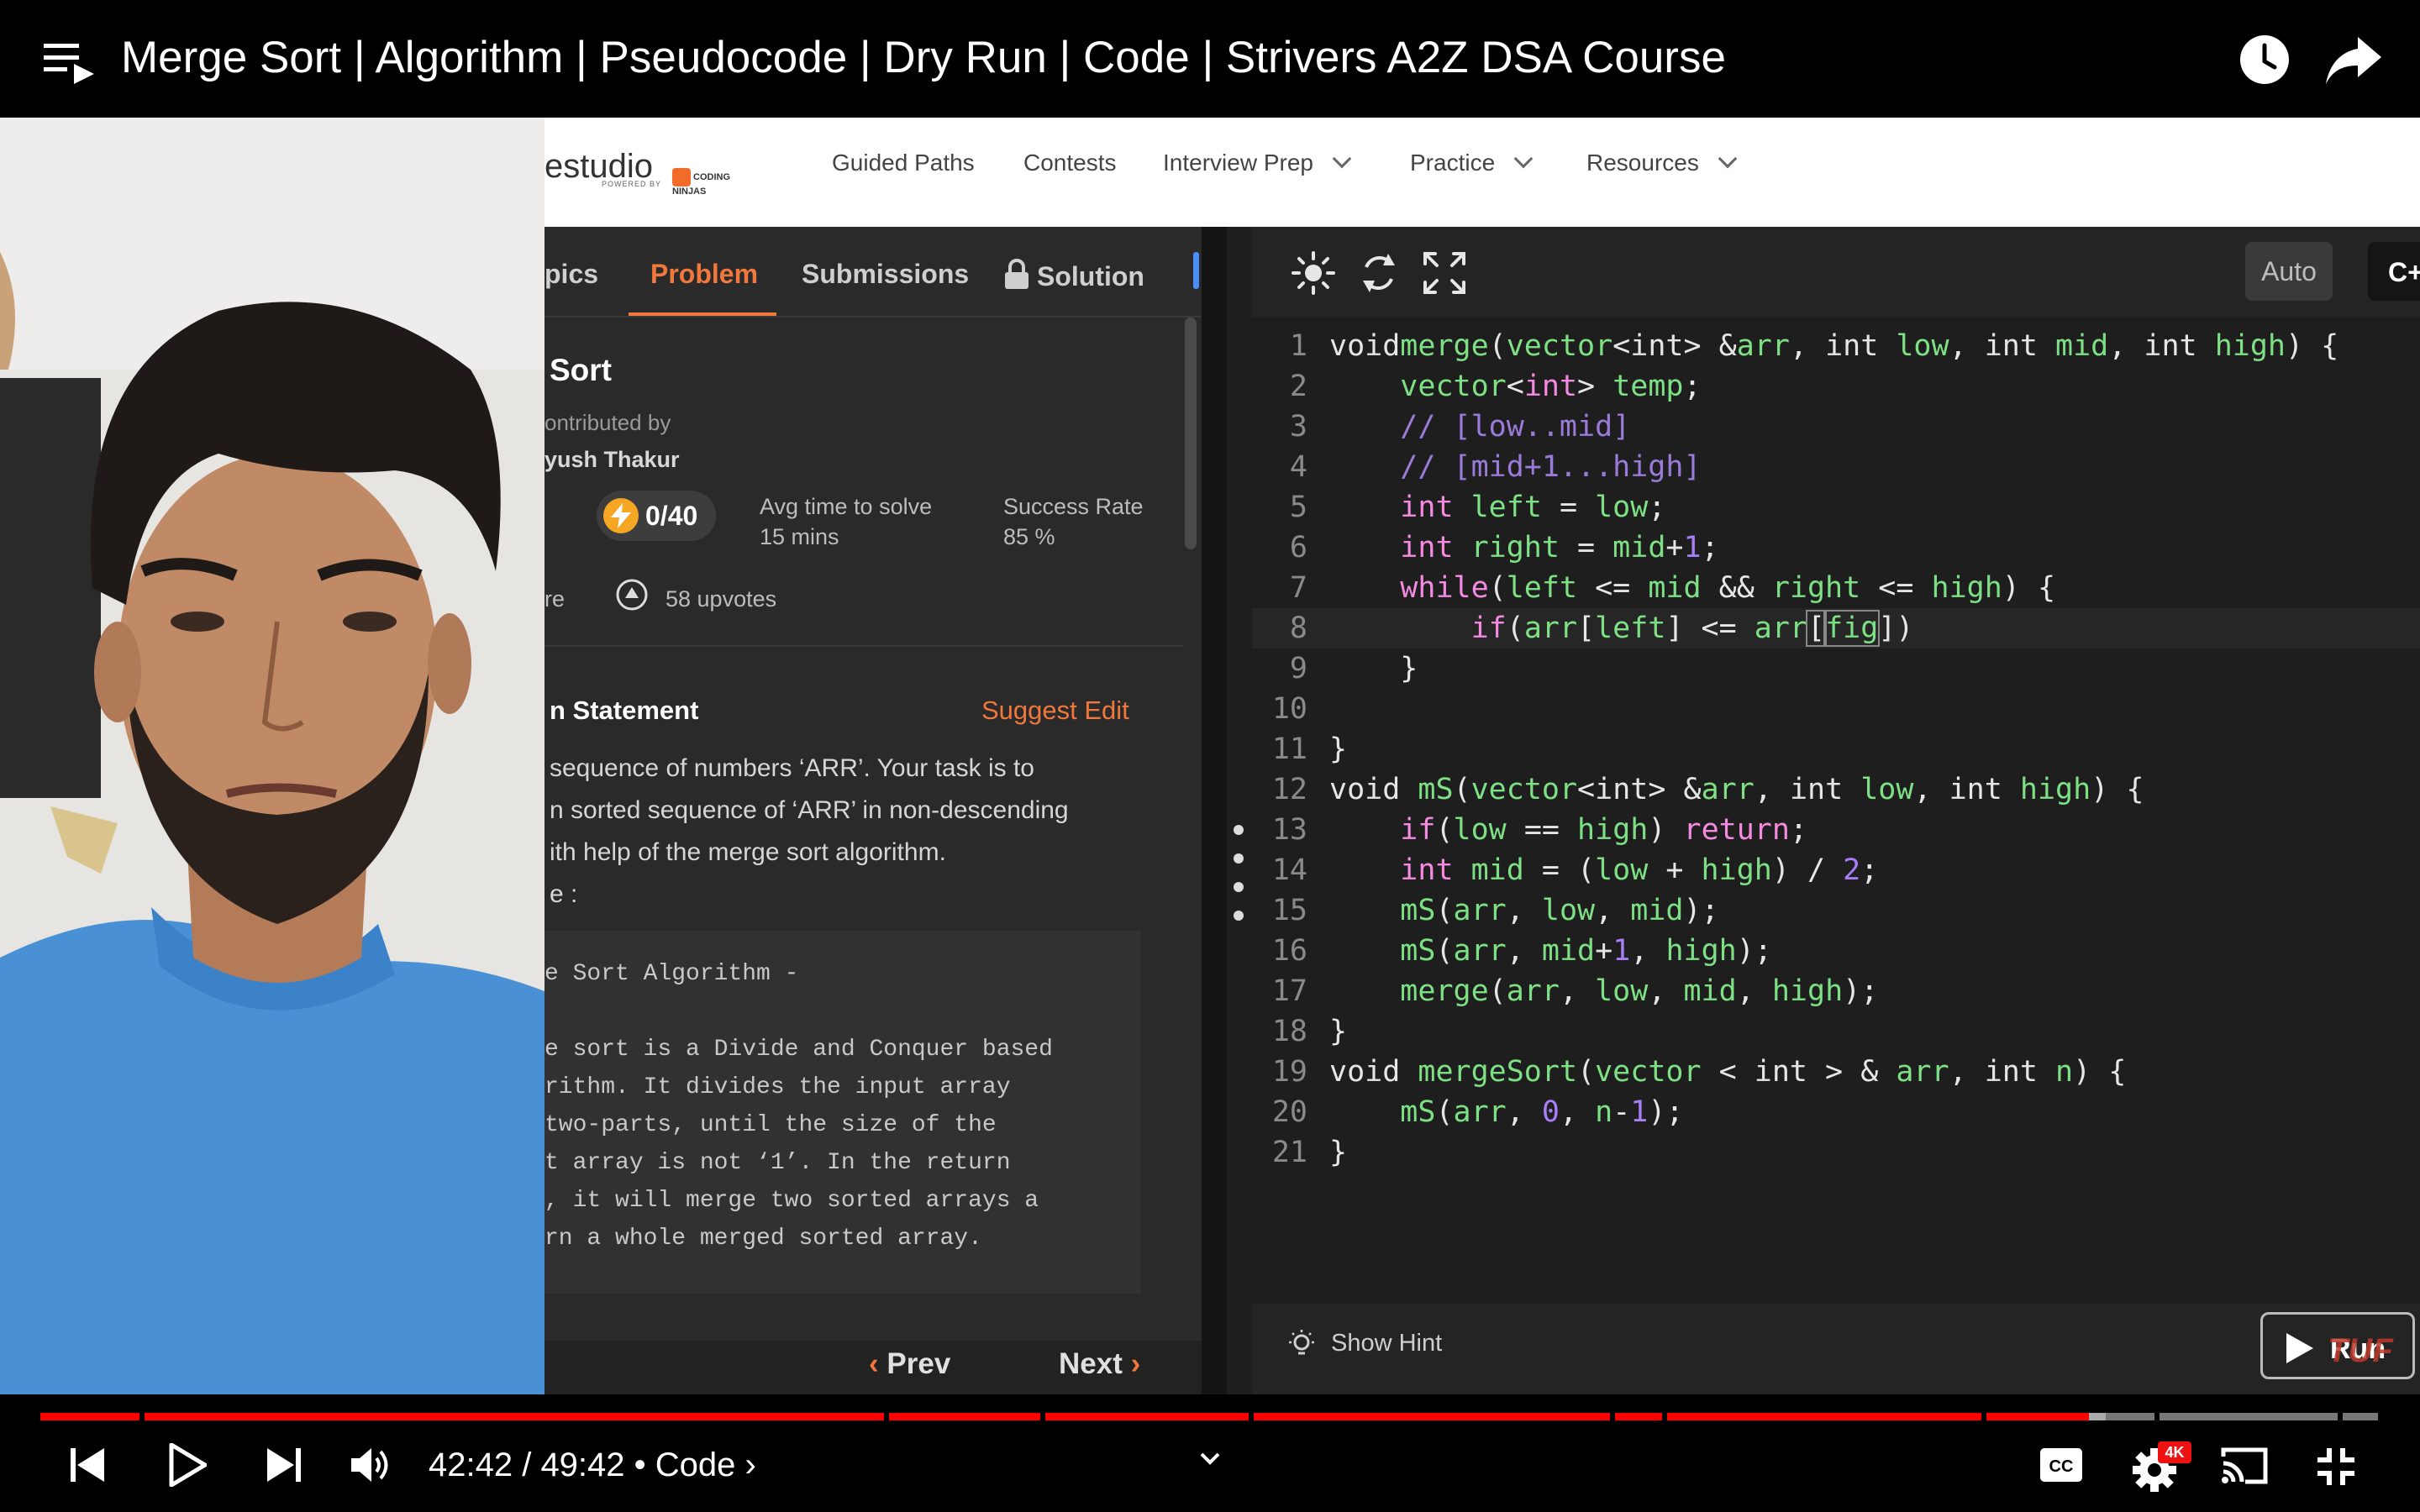 The height and width of the screenshot is (1512, 2420). What do you see at coordinates (1728, 588) in the screenshot?
I see `code-text: while(left <= mid && right <= high) {` at bounding box center [1728, 588].